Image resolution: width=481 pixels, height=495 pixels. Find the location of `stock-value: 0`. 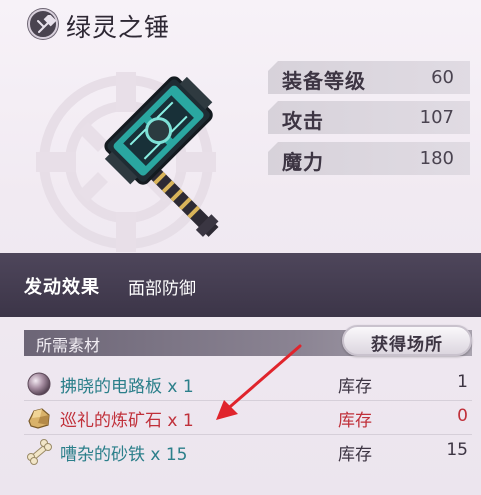

stock-value: 0 is located at coordinates (462, 416).